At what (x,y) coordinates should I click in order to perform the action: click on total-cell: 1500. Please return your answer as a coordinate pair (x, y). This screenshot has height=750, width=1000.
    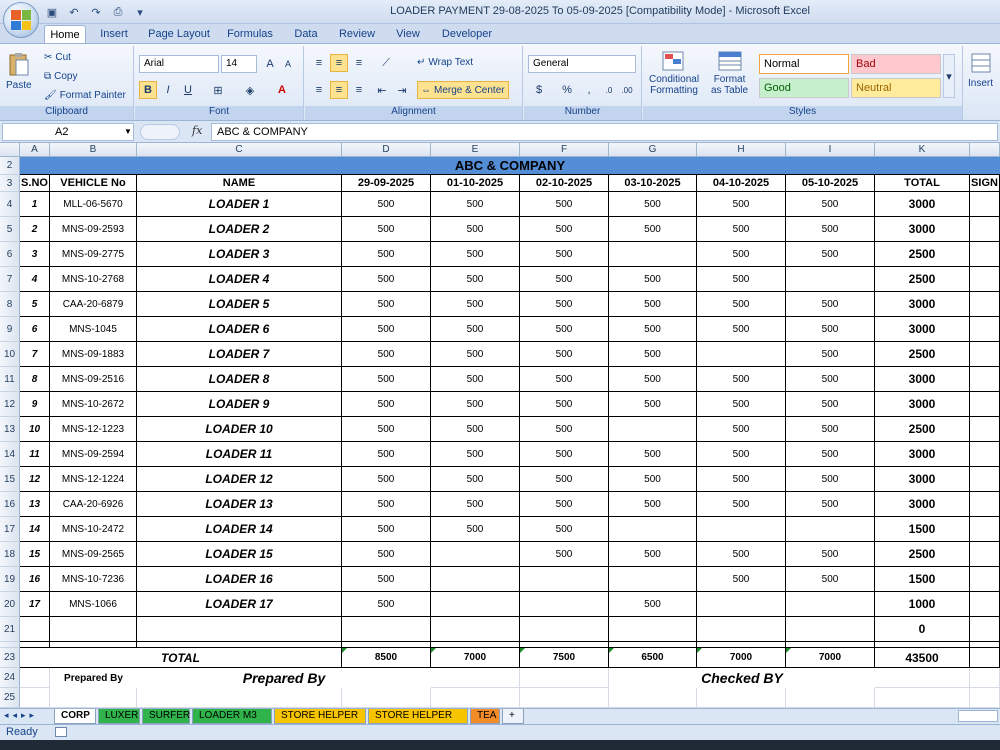
    Looking at the image, I should click on (922, 579).